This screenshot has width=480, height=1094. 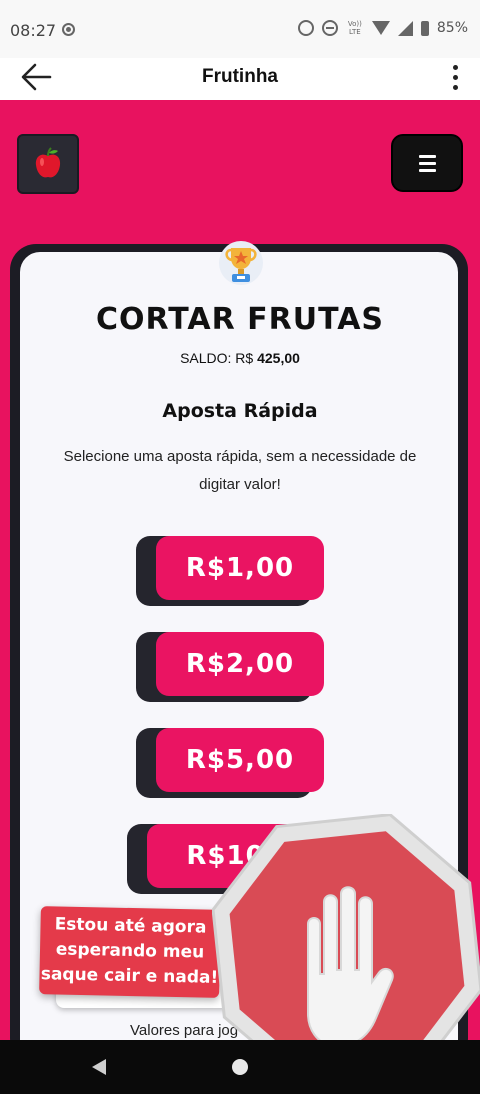 What do you see at coordinates (405, 28) in the screenshot?
I see `signal-icon` at bounding box center [405, 28].